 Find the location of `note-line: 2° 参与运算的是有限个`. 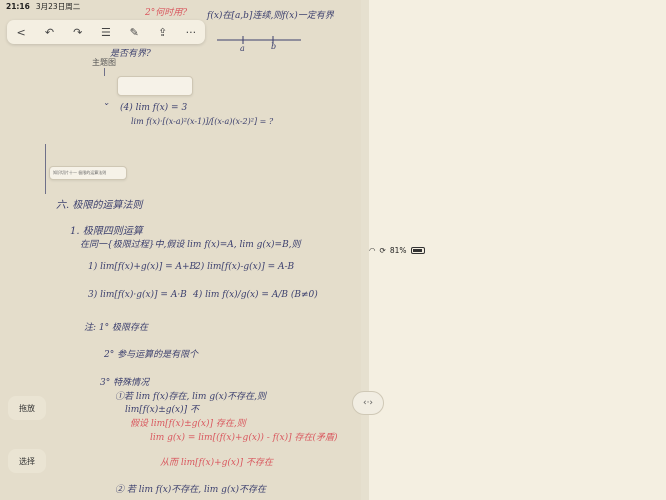

note-line: 2° 参与运算的是有限个 is located at coordinates (151, 355).